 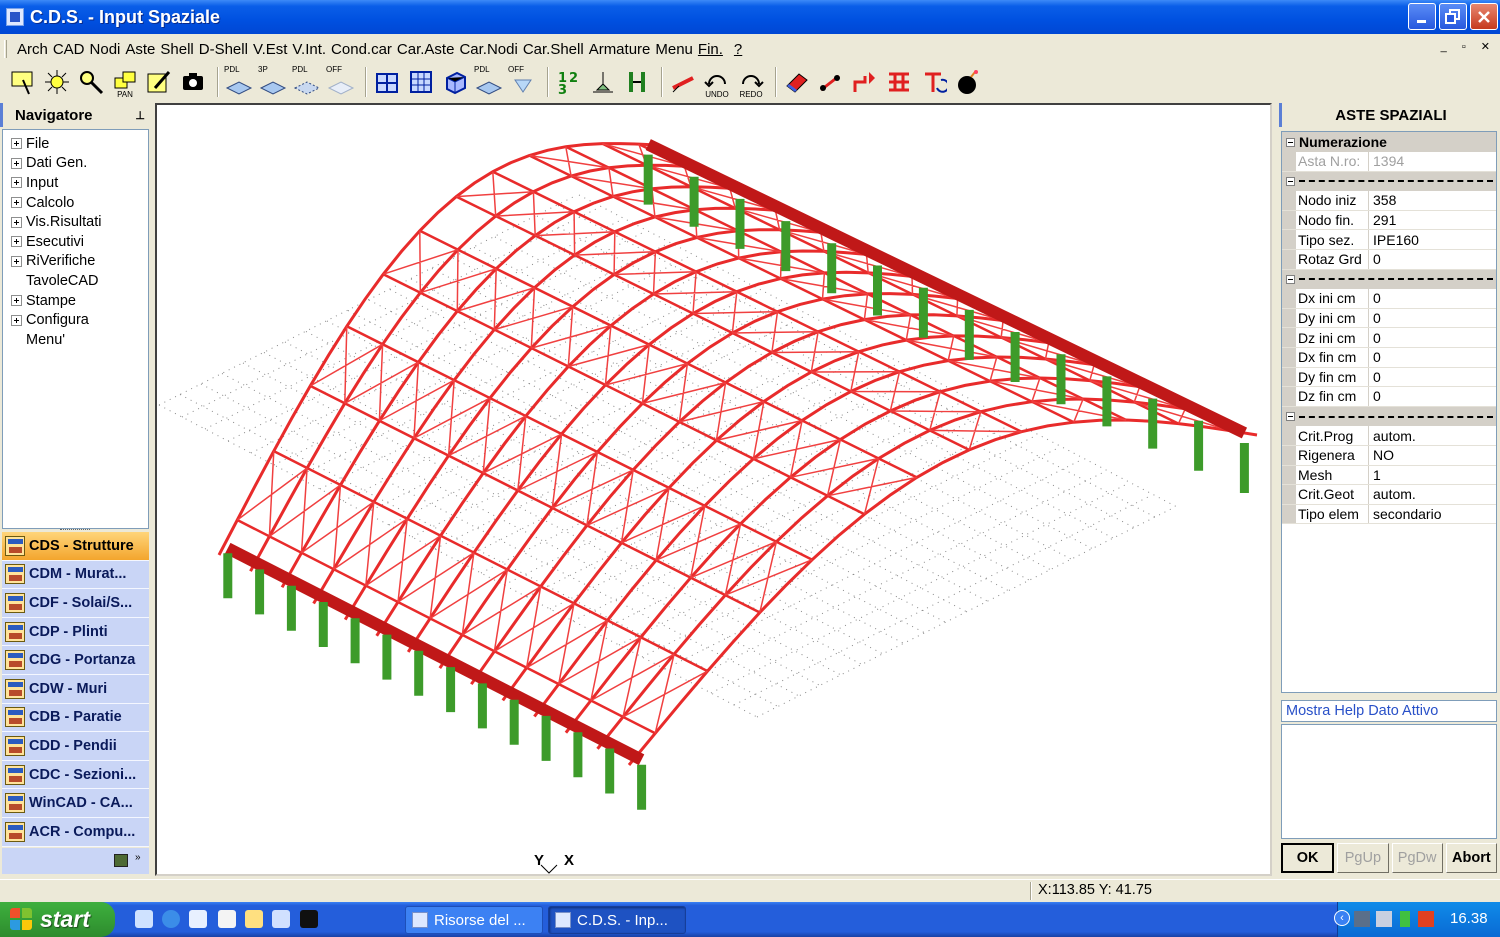 I want to click on menu-cad: CAD, so click(x=69, y=49).